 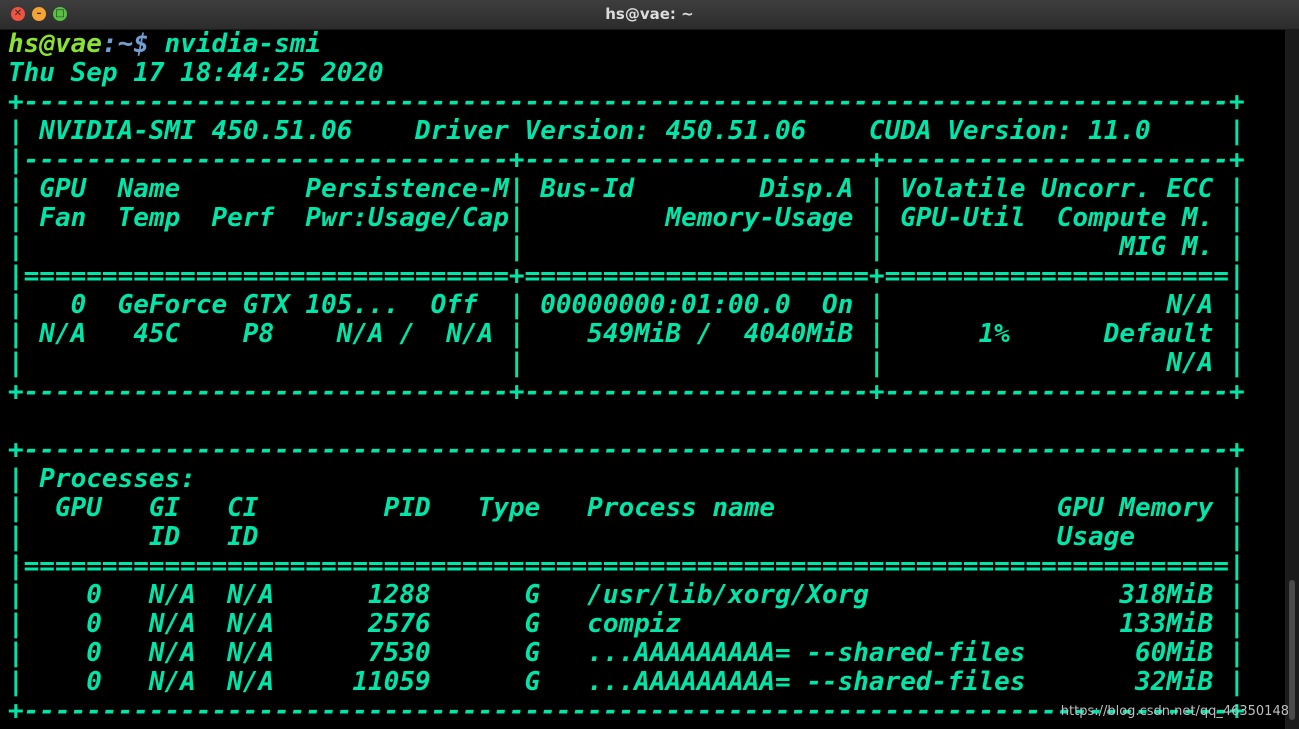 I want to click on watermark: https://blog.csdn.net/qq_46350148, so click(x=1174, y=711).